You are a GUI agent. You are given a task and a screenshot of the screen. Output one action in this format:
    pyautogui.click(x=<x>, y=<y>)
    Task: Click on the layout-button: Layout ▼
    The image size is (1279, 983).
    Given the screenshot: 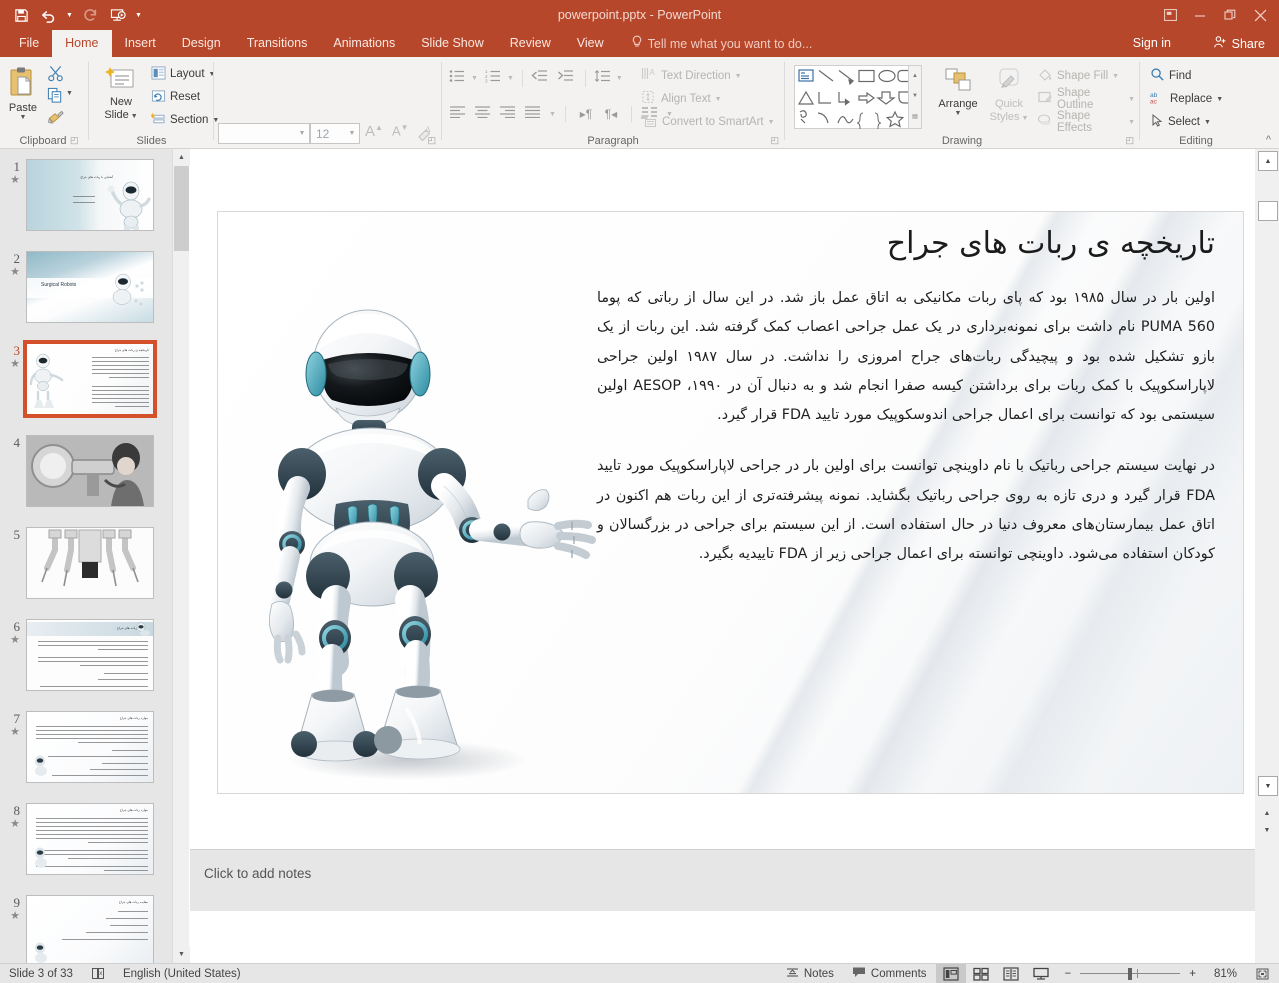 What is the action you would take?
    pyautogui.click(x=183, y=74)
    